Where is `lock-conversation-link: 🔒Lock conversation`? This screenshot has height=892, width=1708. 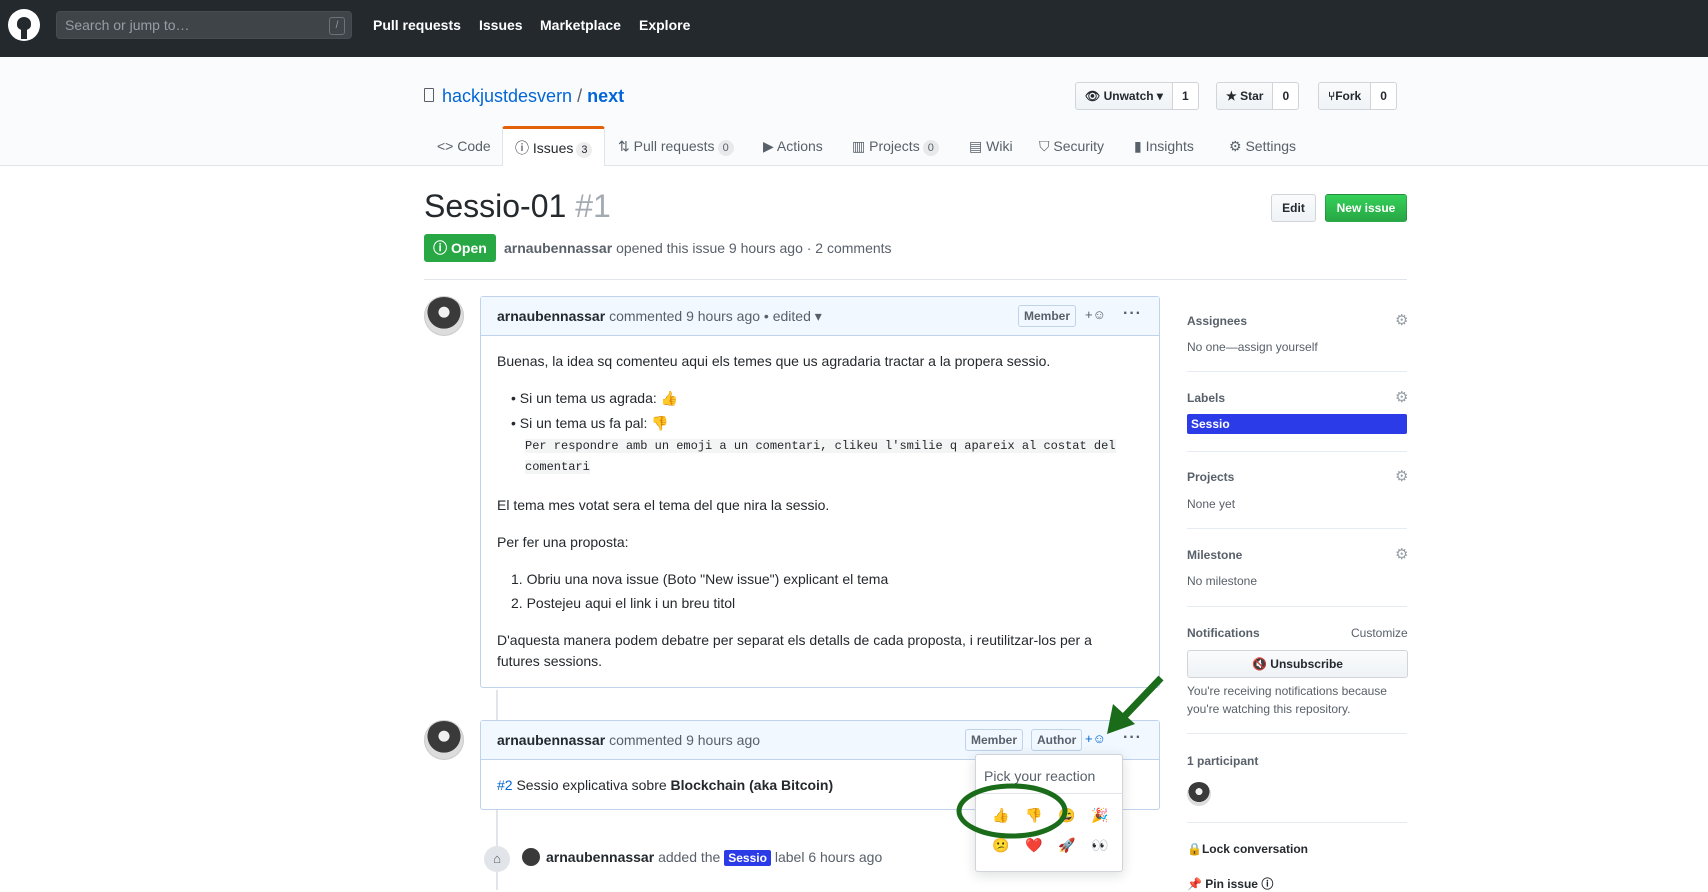 lock-conversation-link: 🔒Lock conversation is located at coordinates (1247, 849).